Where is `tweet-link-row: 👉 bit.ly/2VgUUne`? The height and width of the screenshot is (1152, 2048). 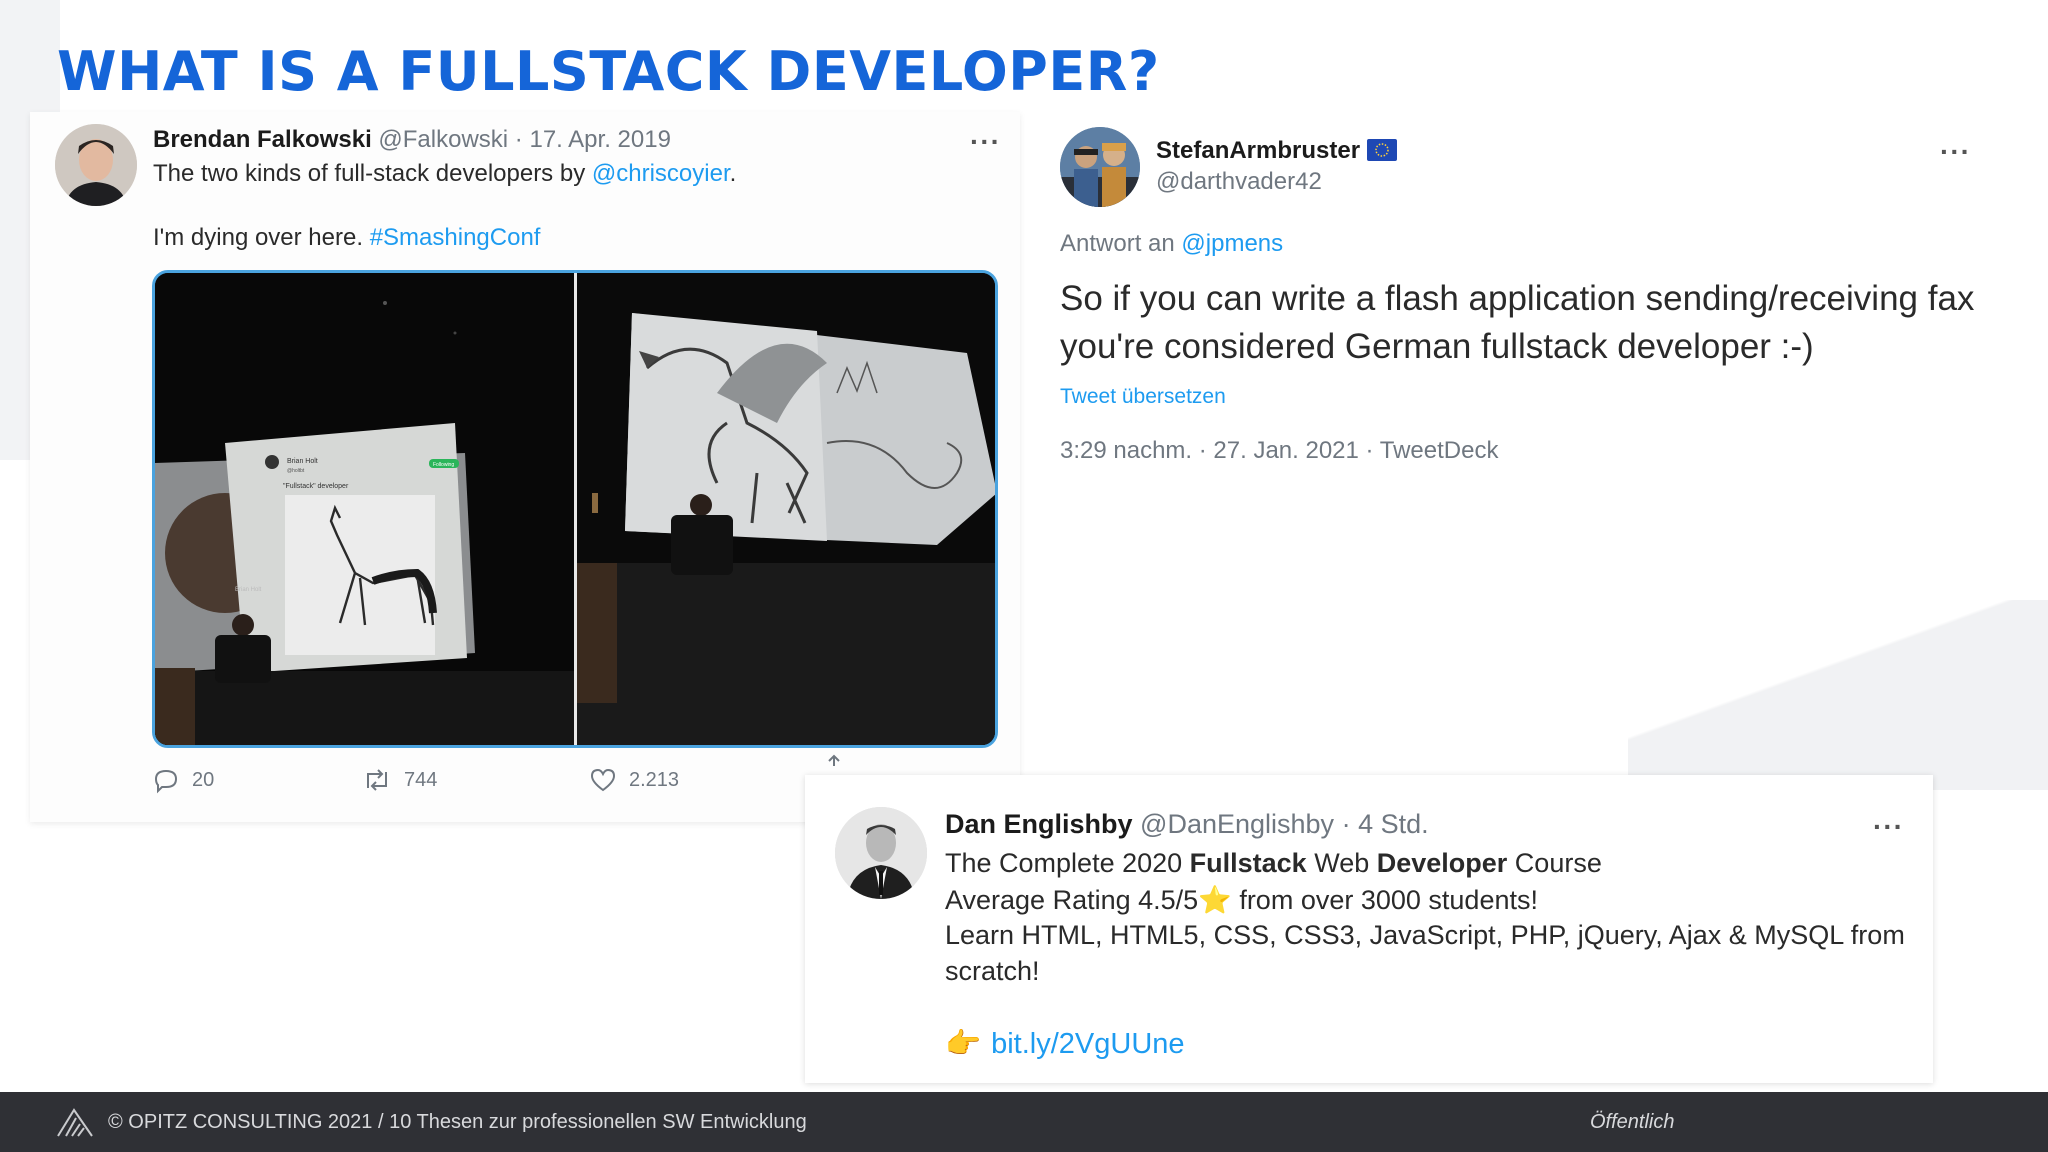 tweet-link-row: 👉 bit.ly/2VgUUne is located at coordinates (1065, 1044).